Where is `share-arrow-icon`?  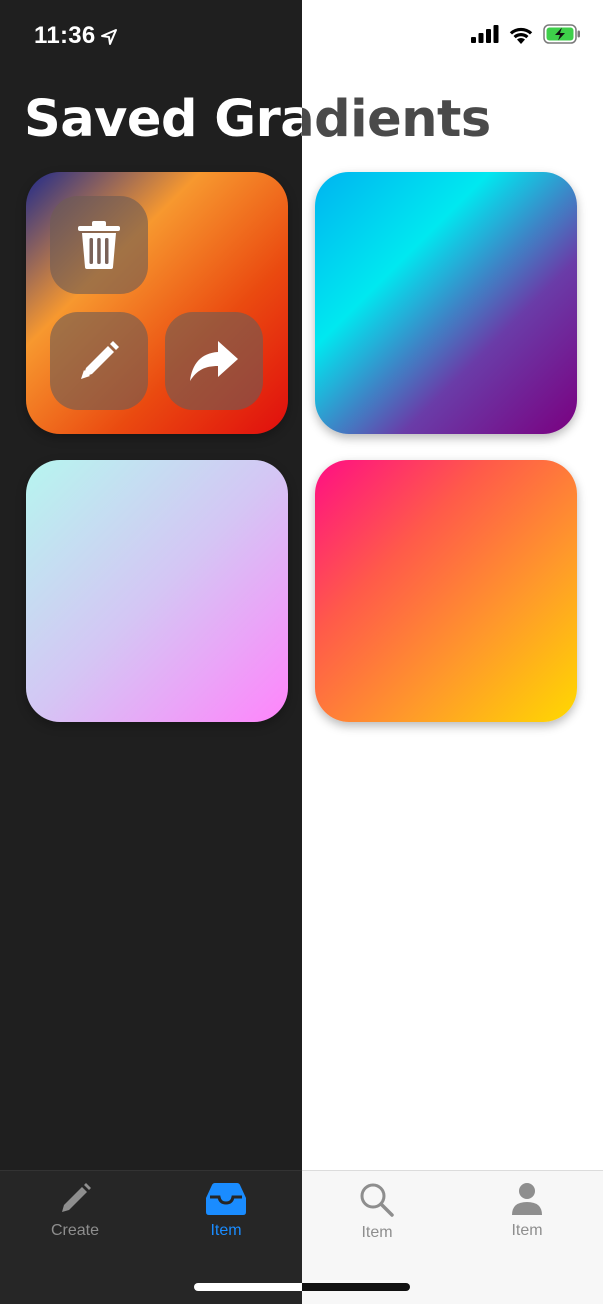
share-arrow-icon is located at coordinates (214, 361).